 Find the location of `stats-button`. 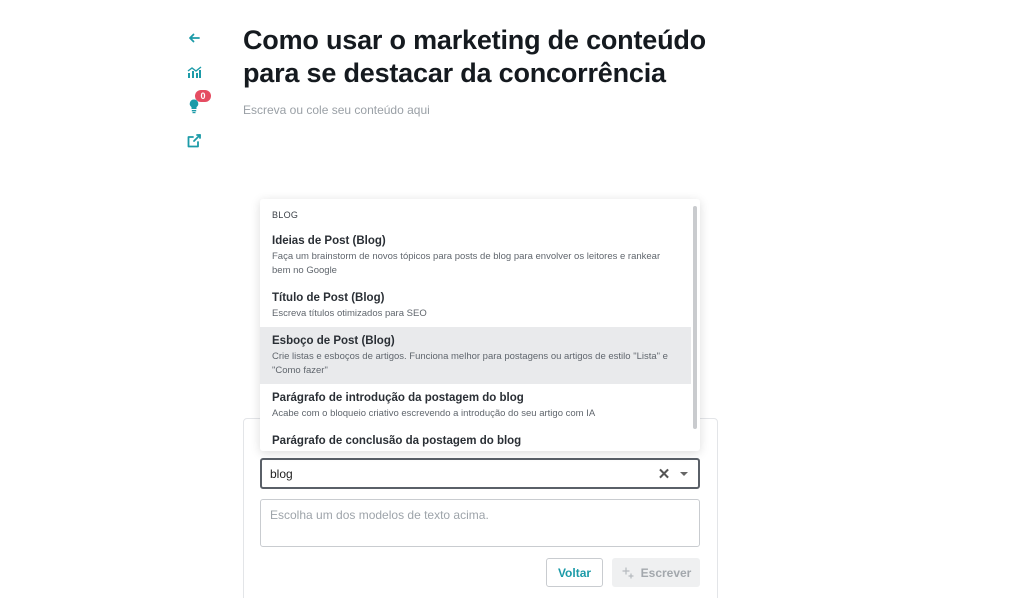

stats-button is located at coordinates (194, 72).